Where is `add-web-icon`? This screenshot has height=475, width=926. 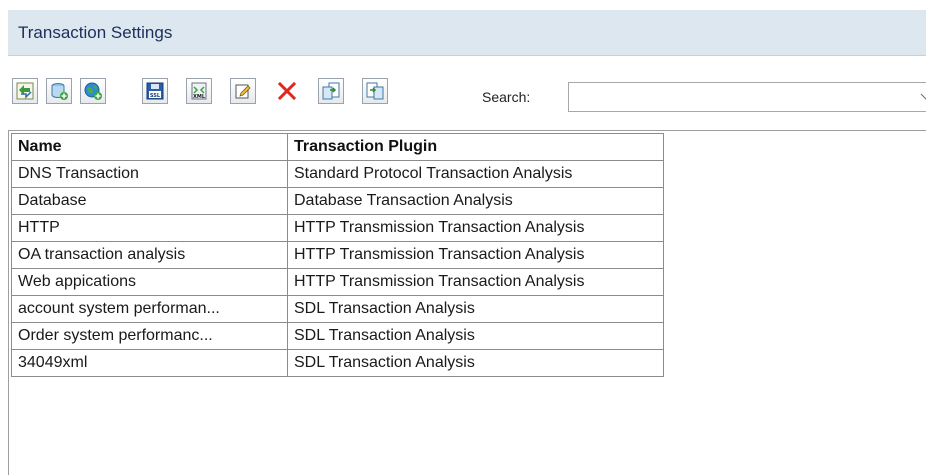
add-web-icon is located at coordinates (93, 91).